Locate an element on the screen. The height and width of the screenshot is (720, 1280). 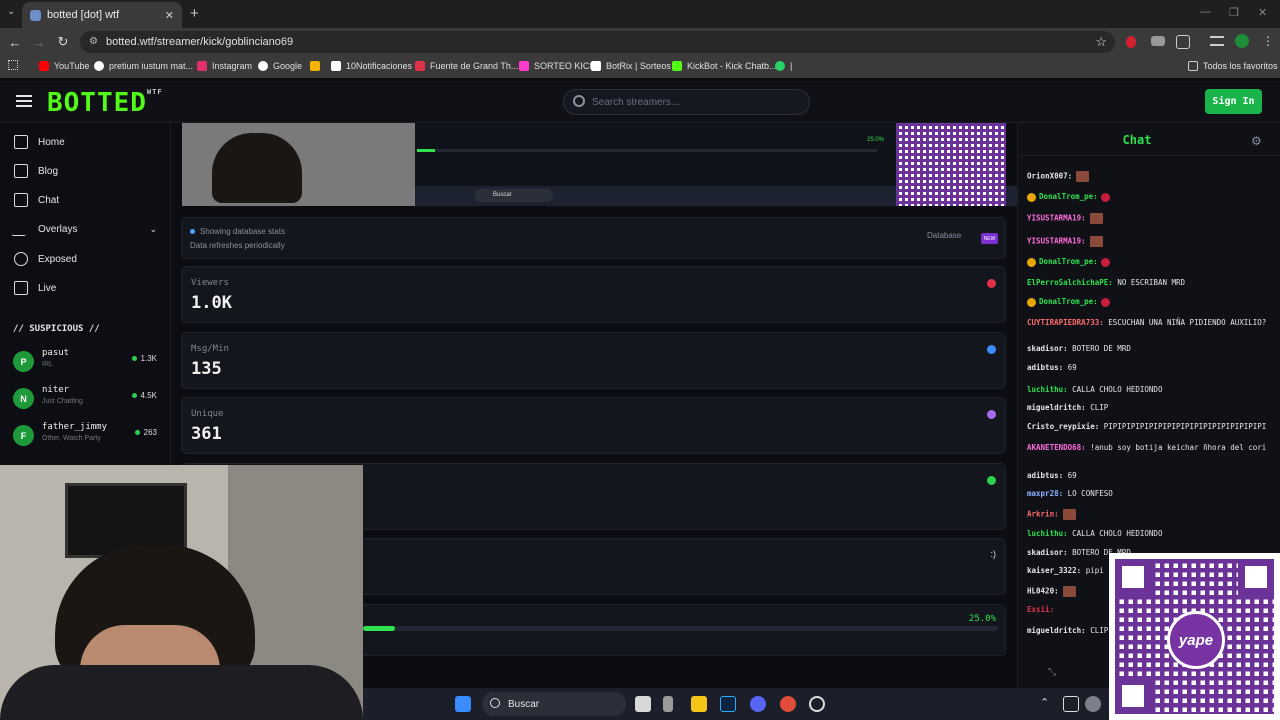
bookmark-item: SORTEO KICK is located at coordinates (557, 66).